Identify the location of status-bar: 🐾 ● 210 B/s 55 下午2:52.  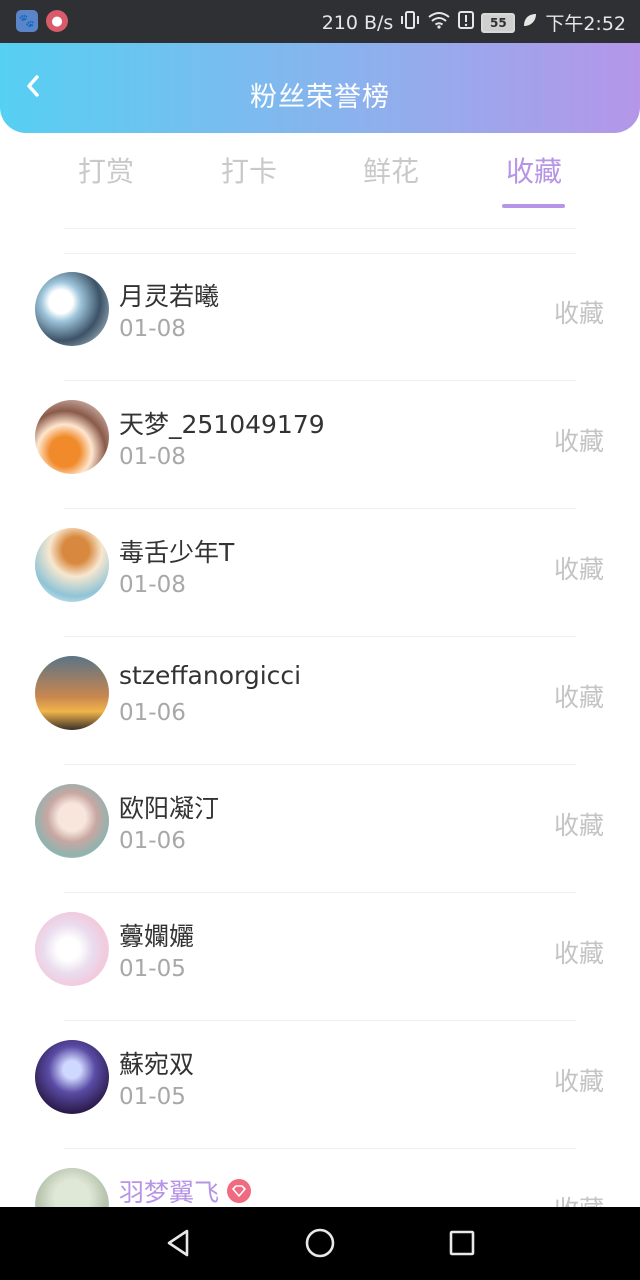
(320, 22).